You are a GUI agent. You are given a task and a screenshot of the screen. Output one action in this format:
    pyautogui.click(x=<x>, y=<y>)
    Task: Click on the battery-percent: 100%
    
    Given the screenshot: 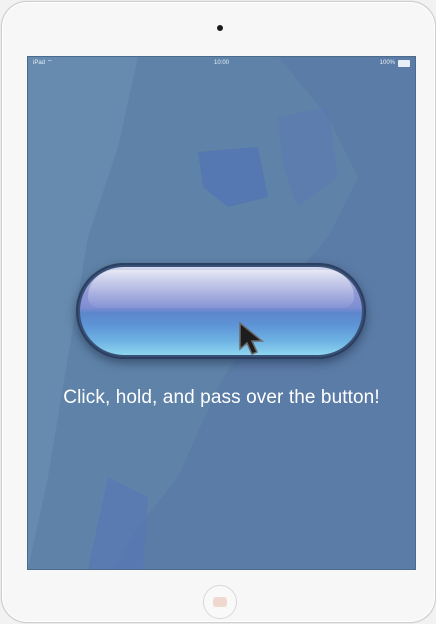 What is the action you would take?
    pyautogui.click(x=387, y=63)
    